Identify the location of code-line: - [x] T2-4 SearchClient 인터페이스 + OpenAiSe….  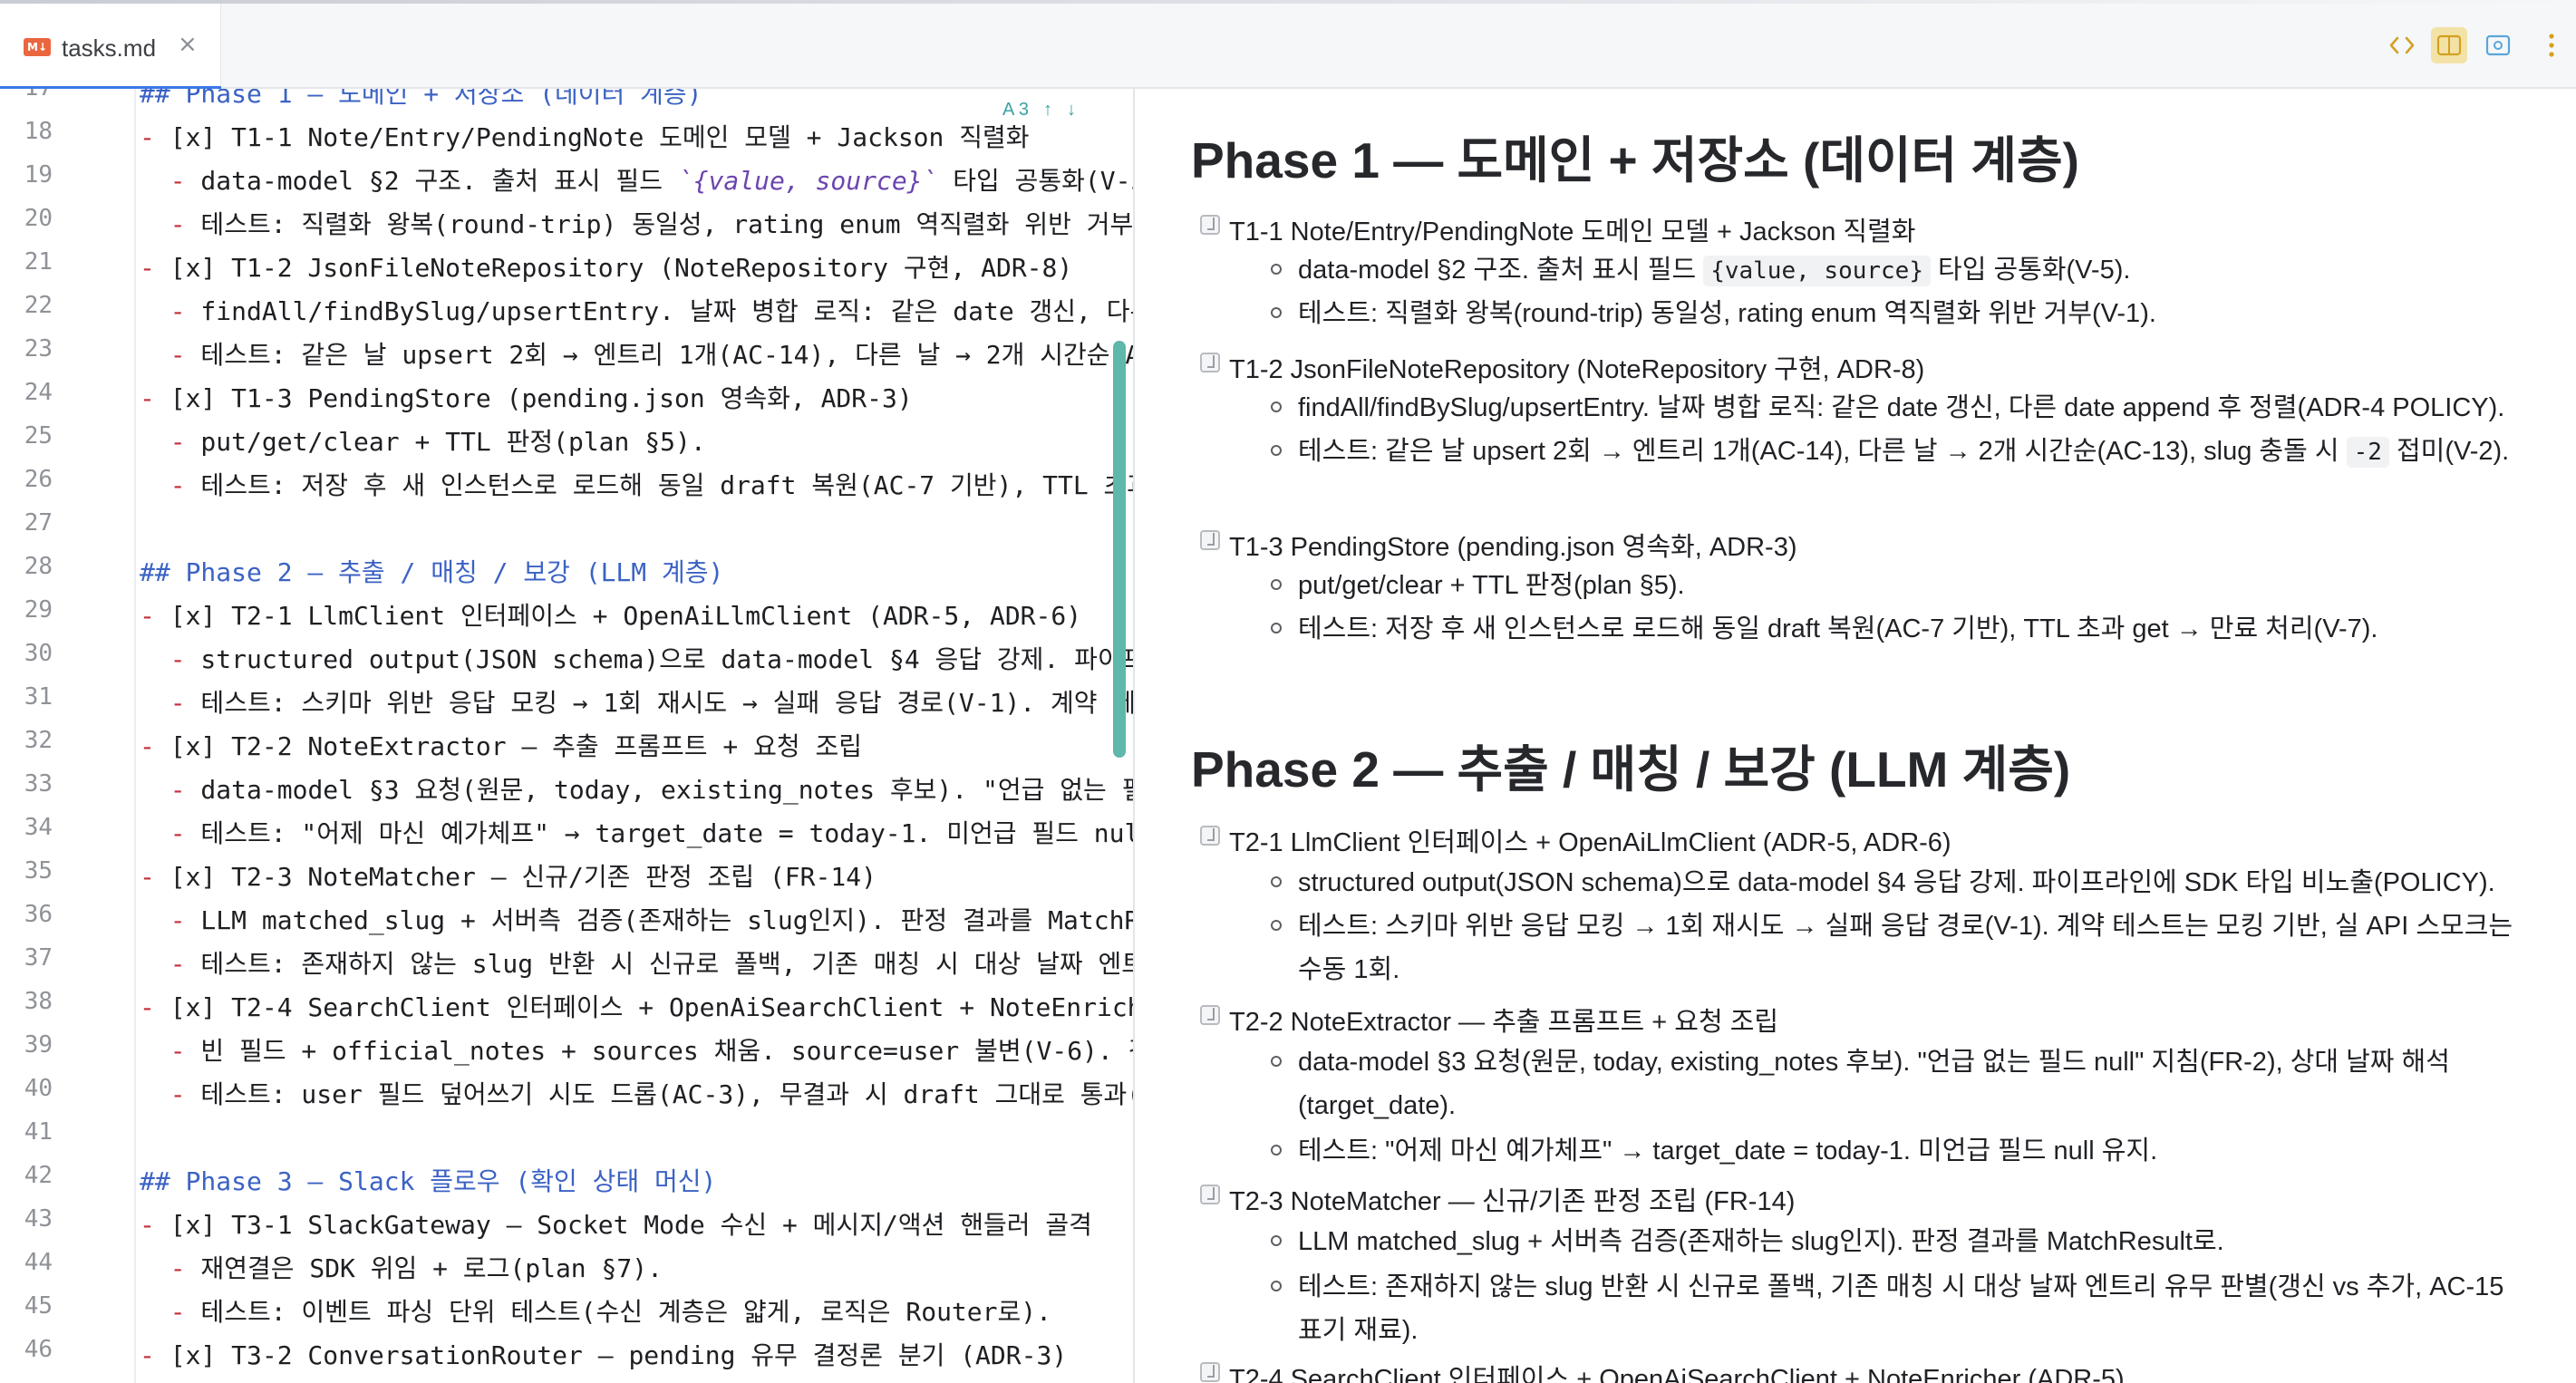
(636, 1006).